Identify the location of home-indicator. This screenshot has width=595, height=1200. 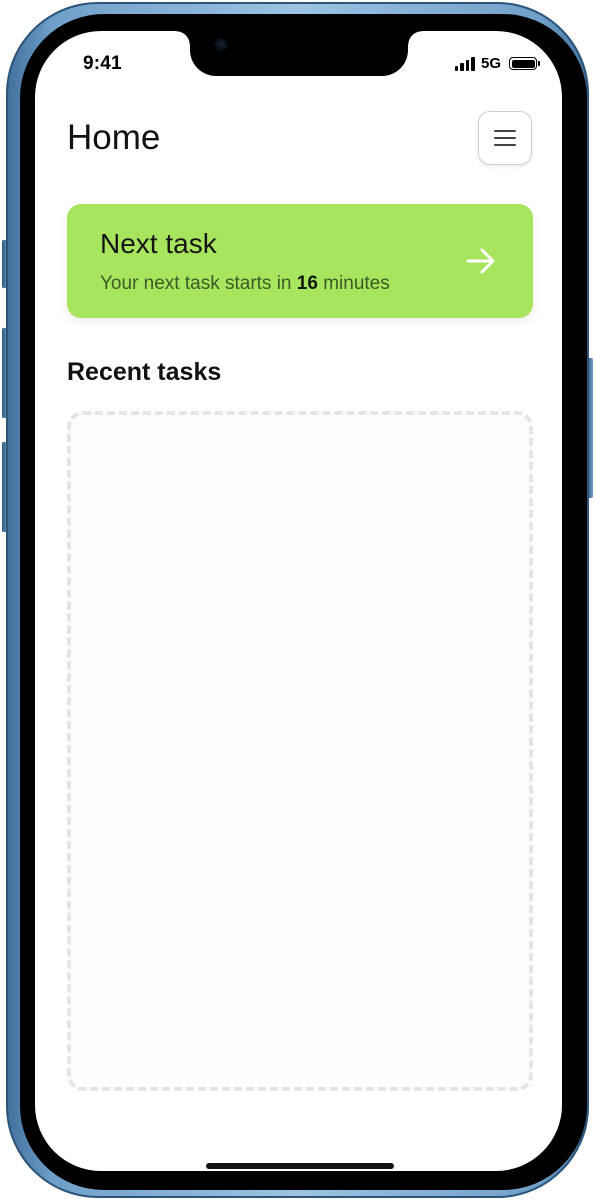
(300, 1166).